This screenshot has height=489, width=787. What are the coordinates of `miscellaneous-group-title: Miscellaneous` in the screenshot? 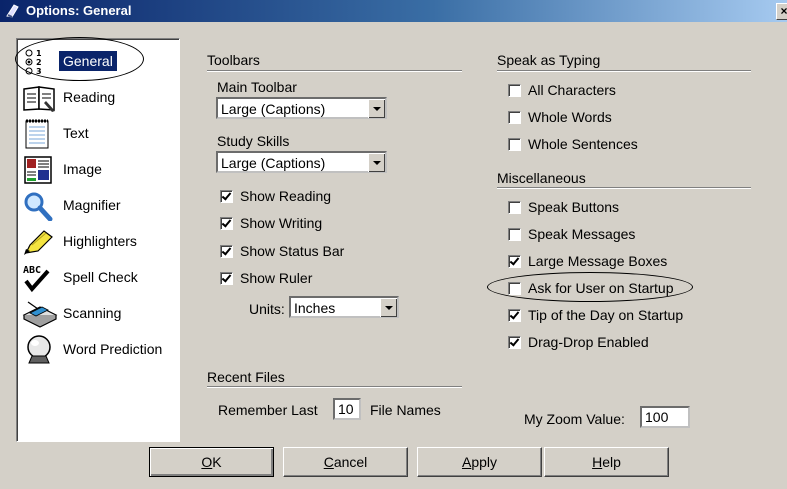 It's located at (541, 178).